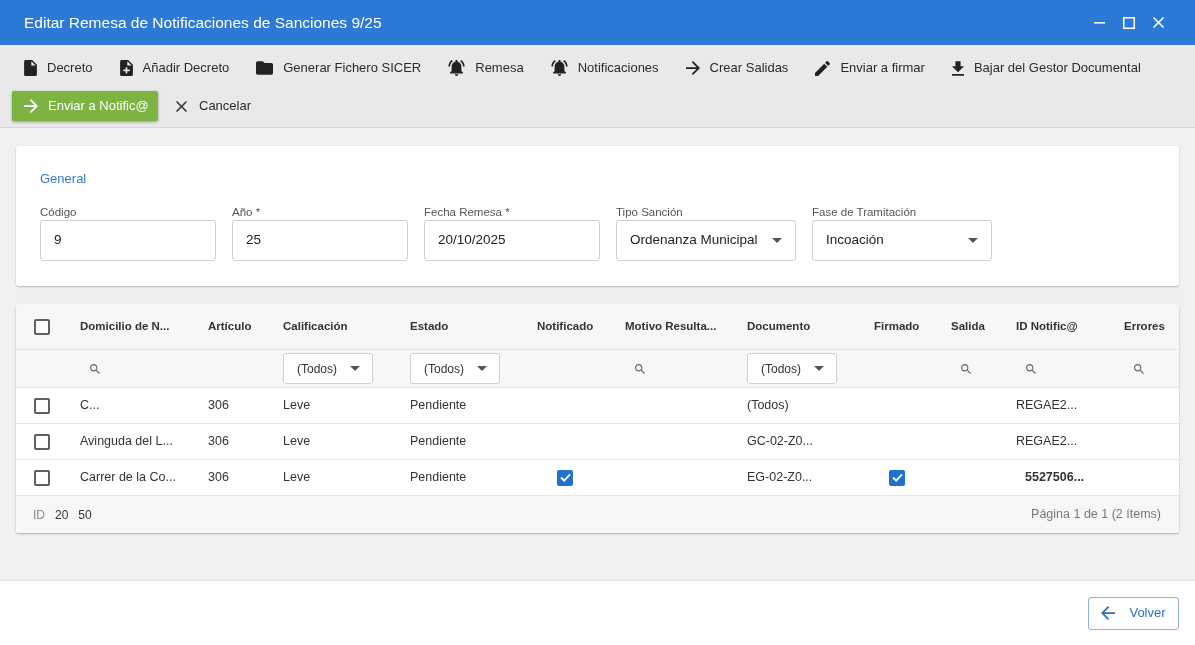  I want to click on field-label: Tipo Sanción, so click(650, 212).